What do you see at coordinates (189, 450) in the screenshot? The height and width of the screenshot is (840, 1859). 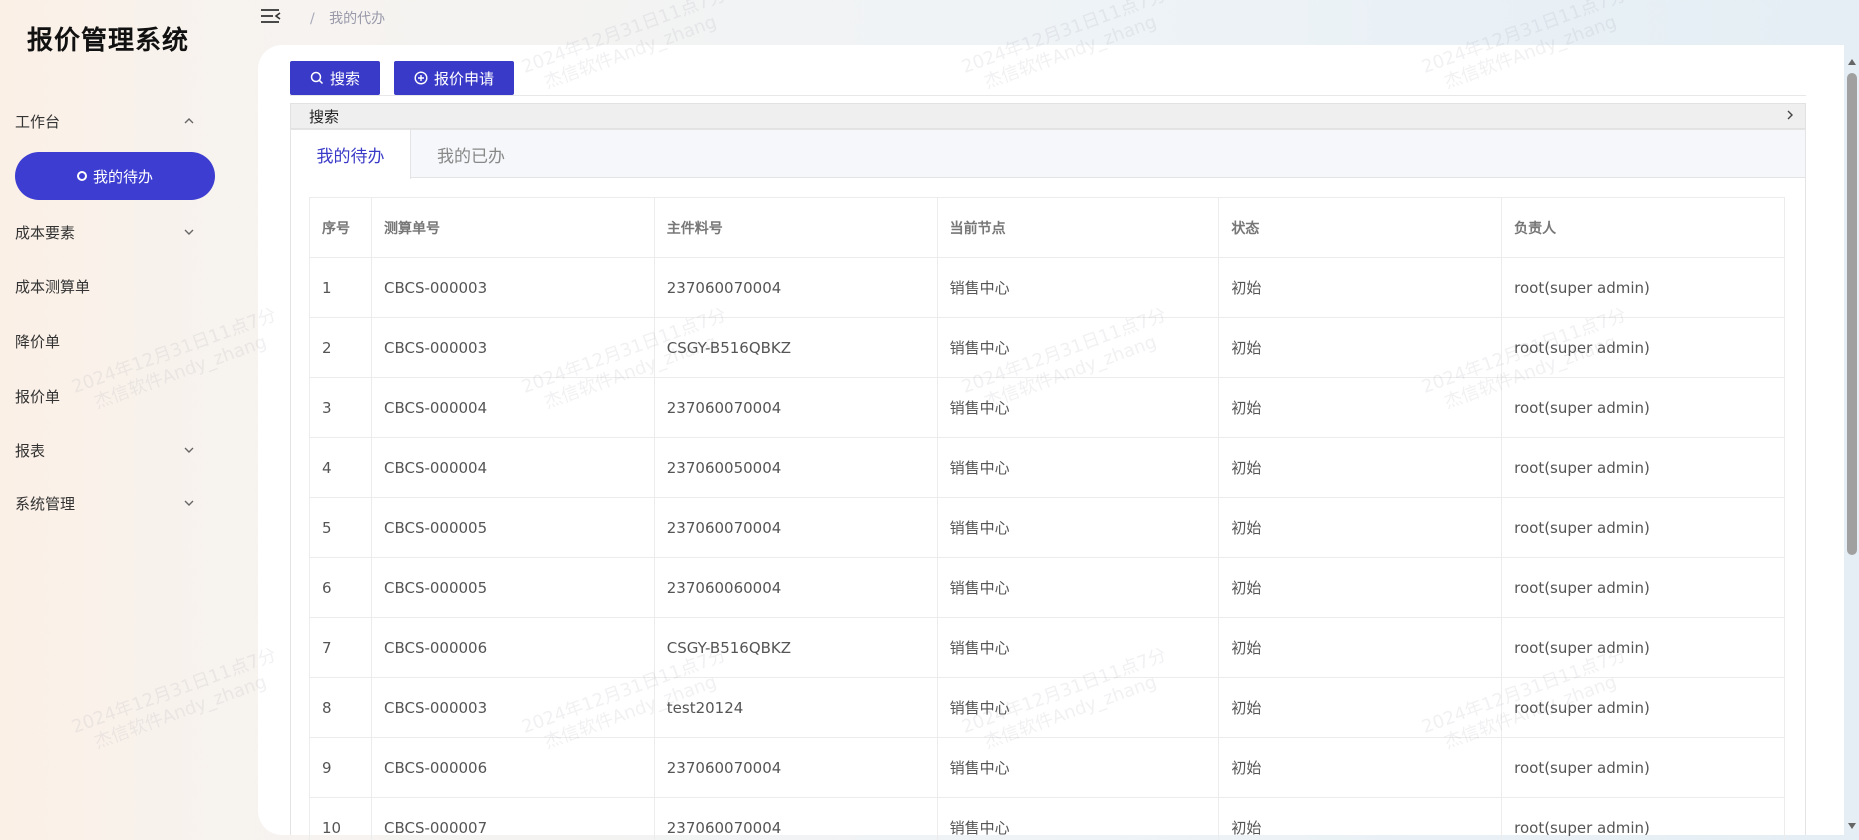 I see `chevron-down-icon` at bounding box center [189, 450].